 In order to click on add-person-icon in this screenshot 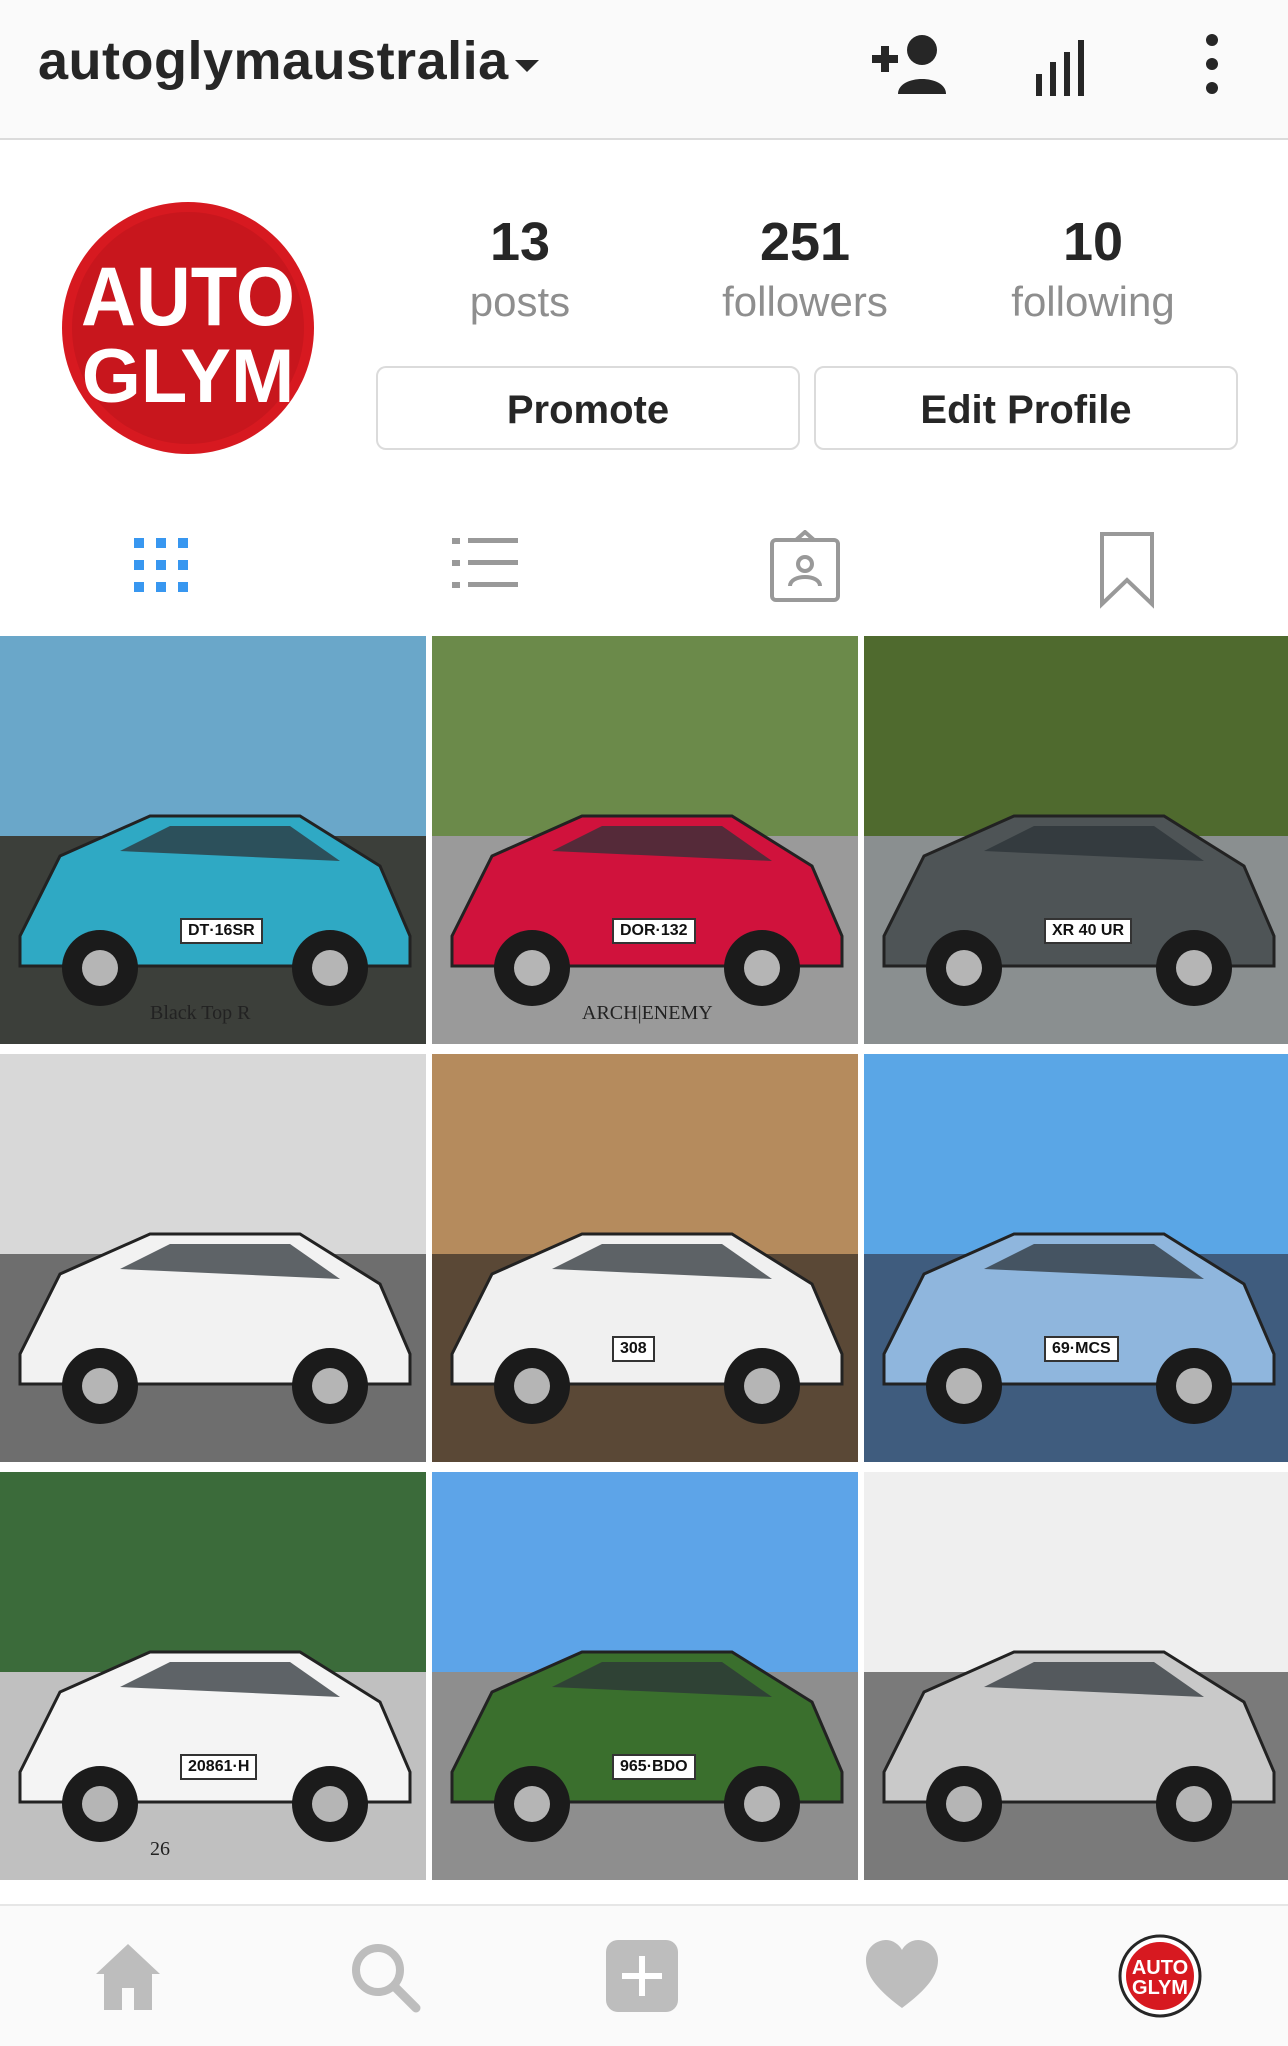, I will do `click(914, 65)`.